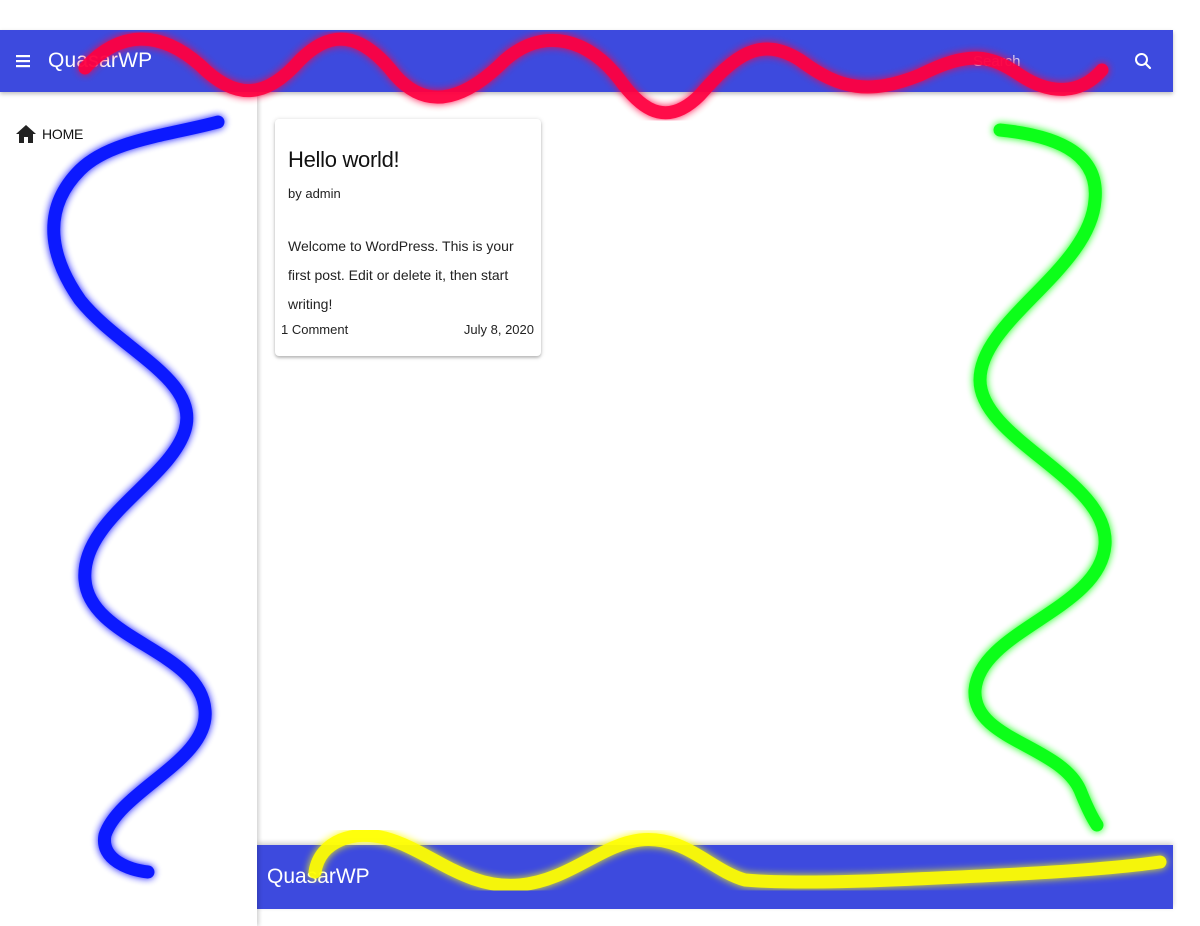 Image resolution: width=1200 pixels, height=926 pixels. What do you see at coordinates (1043, 61) in the screenshot?
I see `search-input` at bounding box center [1043, 61].